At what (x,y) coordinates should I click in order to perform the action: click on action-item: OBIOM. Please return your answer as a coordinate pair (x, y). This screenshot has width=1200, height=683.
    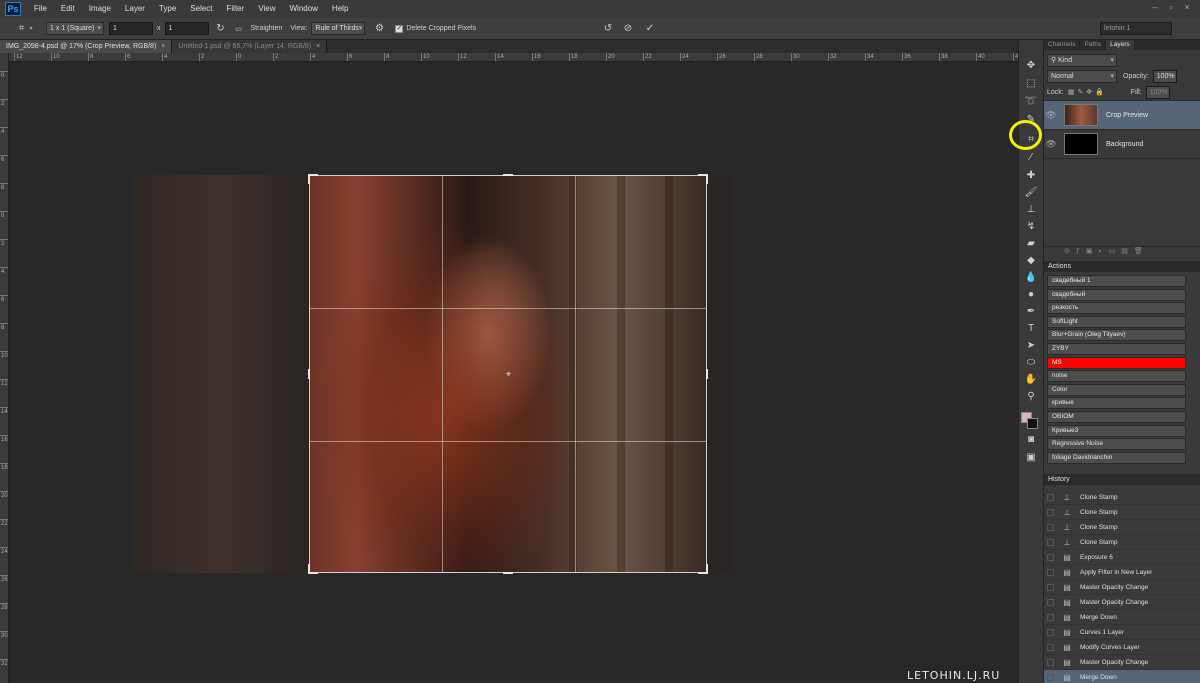
    Looking at the image, I should click on (1116, 416).